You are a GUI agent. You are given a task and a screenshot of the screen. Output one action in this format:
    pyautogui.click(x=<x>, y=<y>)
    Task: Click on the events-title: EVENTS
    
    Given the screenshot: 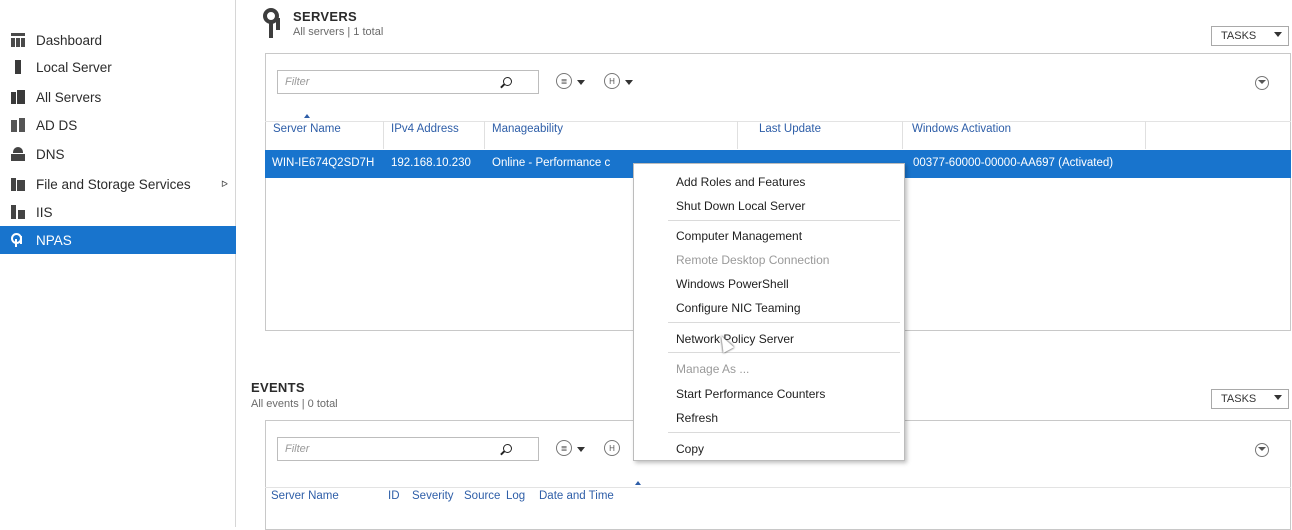 What is the action you would take?
    pyautogui.click(x=278, y=387)
    